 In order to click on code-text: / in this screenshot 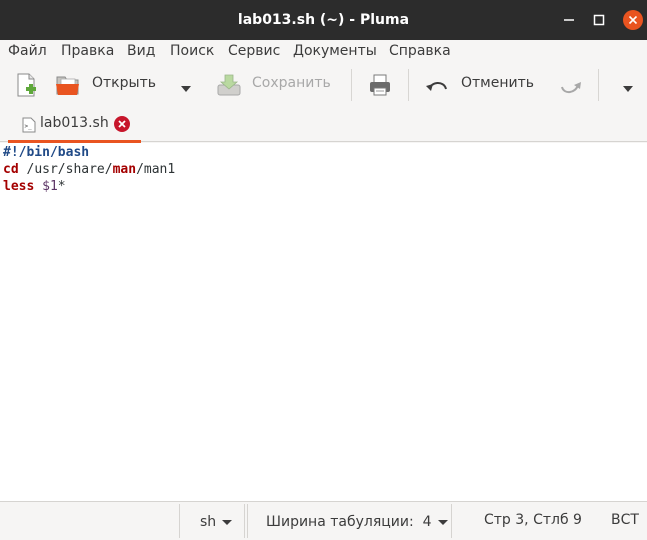, I will do `click(26, 169)`.